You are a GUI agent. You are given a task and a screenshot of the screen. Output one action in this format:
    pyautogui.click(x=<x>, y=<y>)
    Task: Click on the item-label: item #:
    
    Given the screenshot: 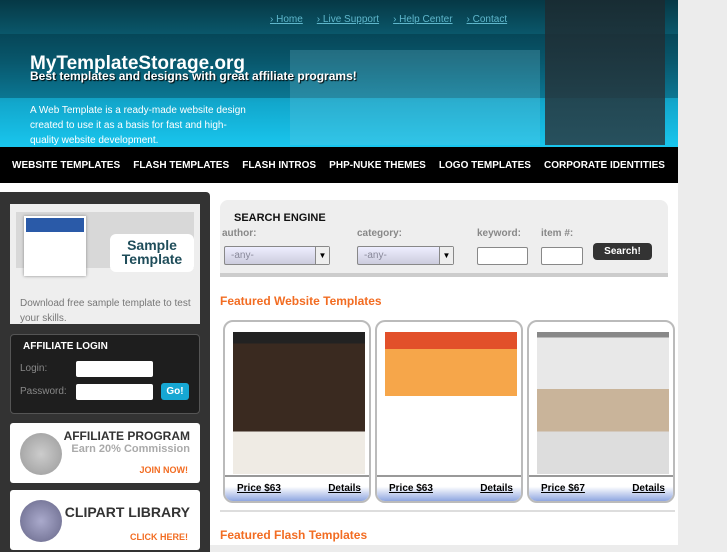 What is the action you would take?
    pyautogui.click(x=557, y=233)
    